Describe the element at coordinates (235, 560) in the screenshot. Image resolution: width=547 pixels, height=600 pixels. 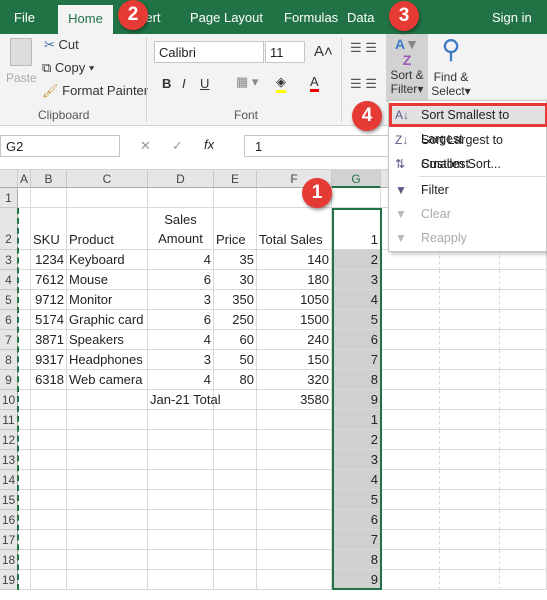
I see `cell-E18` at that location.